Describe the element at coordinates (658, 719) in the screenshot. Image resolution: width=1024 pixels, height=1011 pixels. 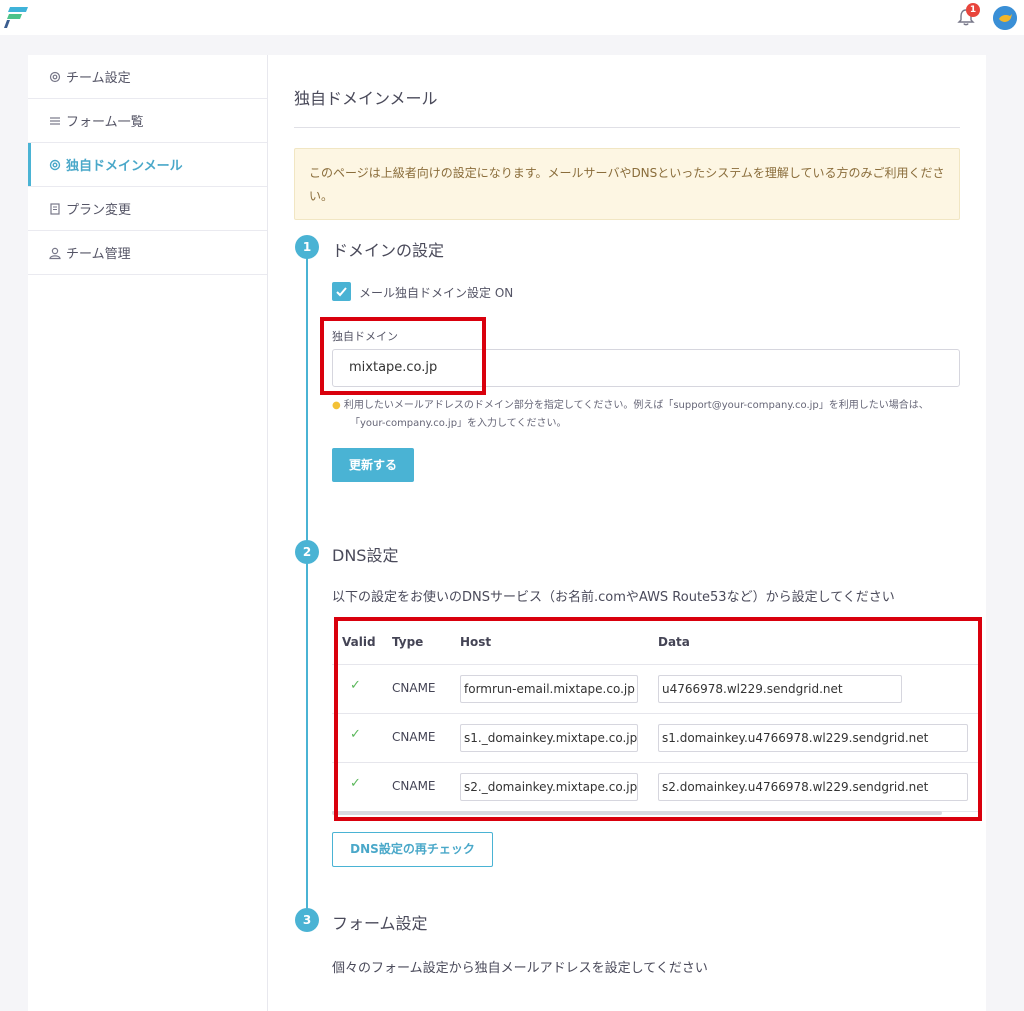
I see `dns-table-highlight-box` at that location.